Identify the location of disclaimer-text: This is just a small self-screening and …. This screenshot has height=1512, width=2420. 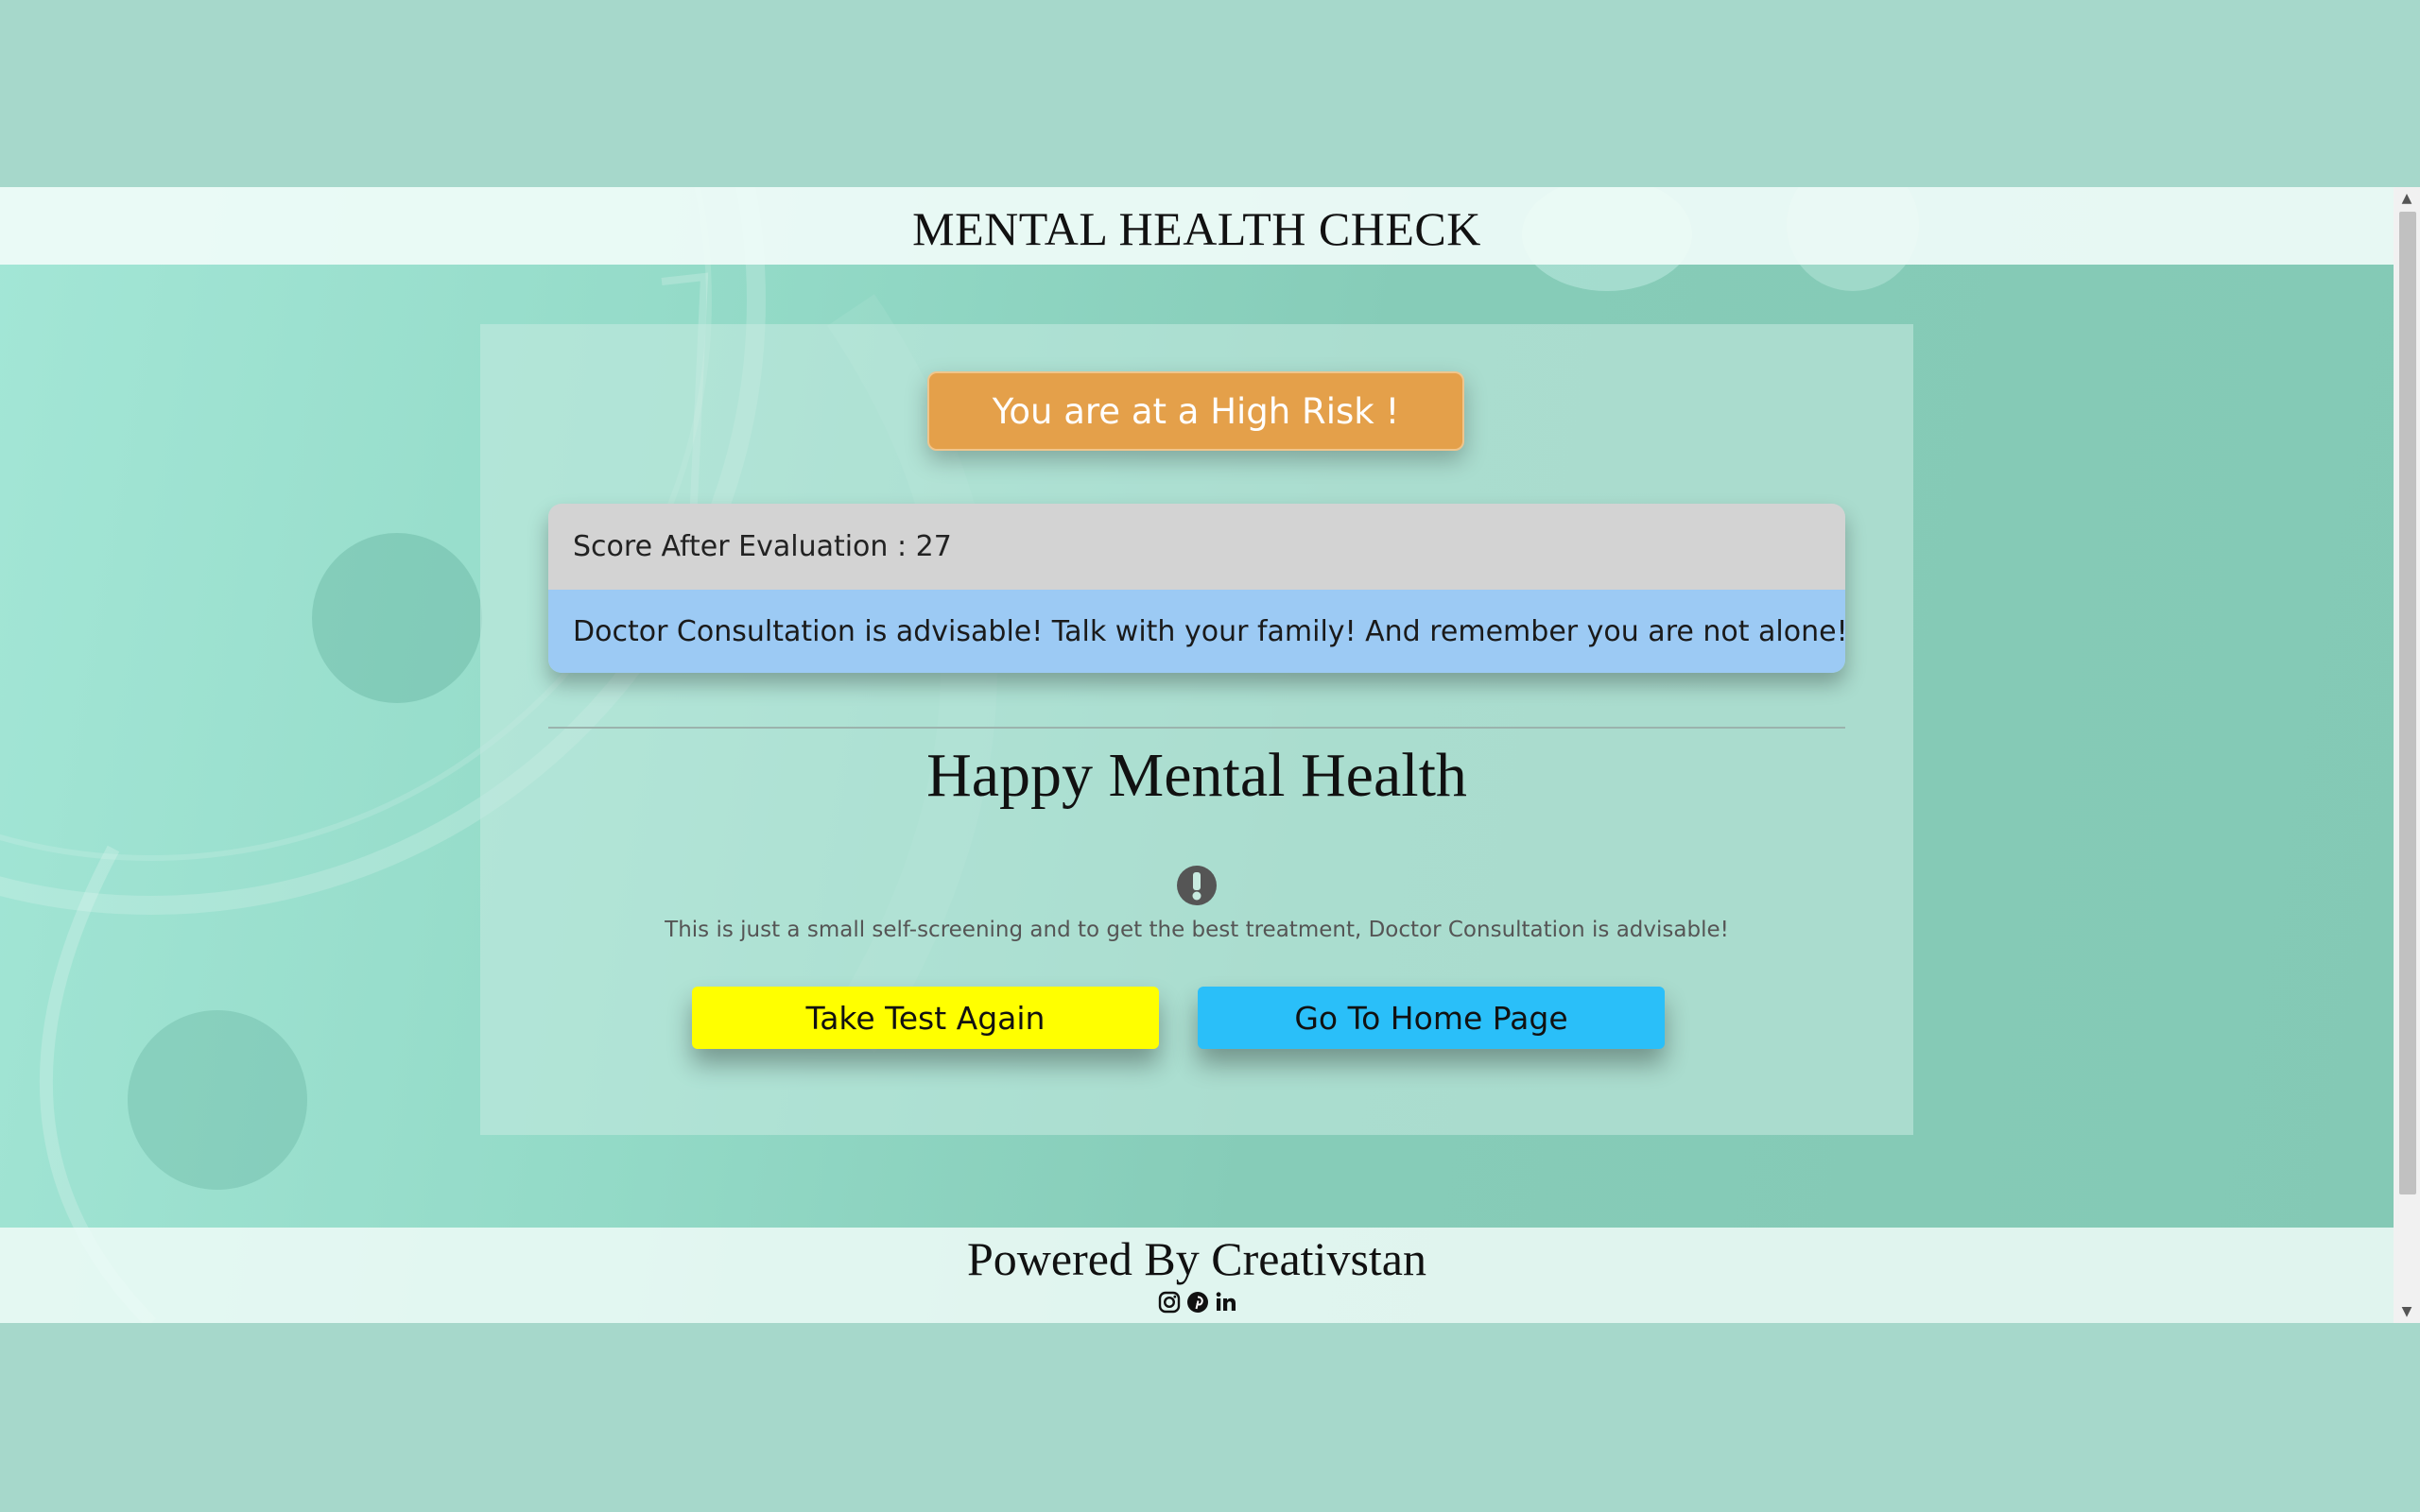
(1197, 930).